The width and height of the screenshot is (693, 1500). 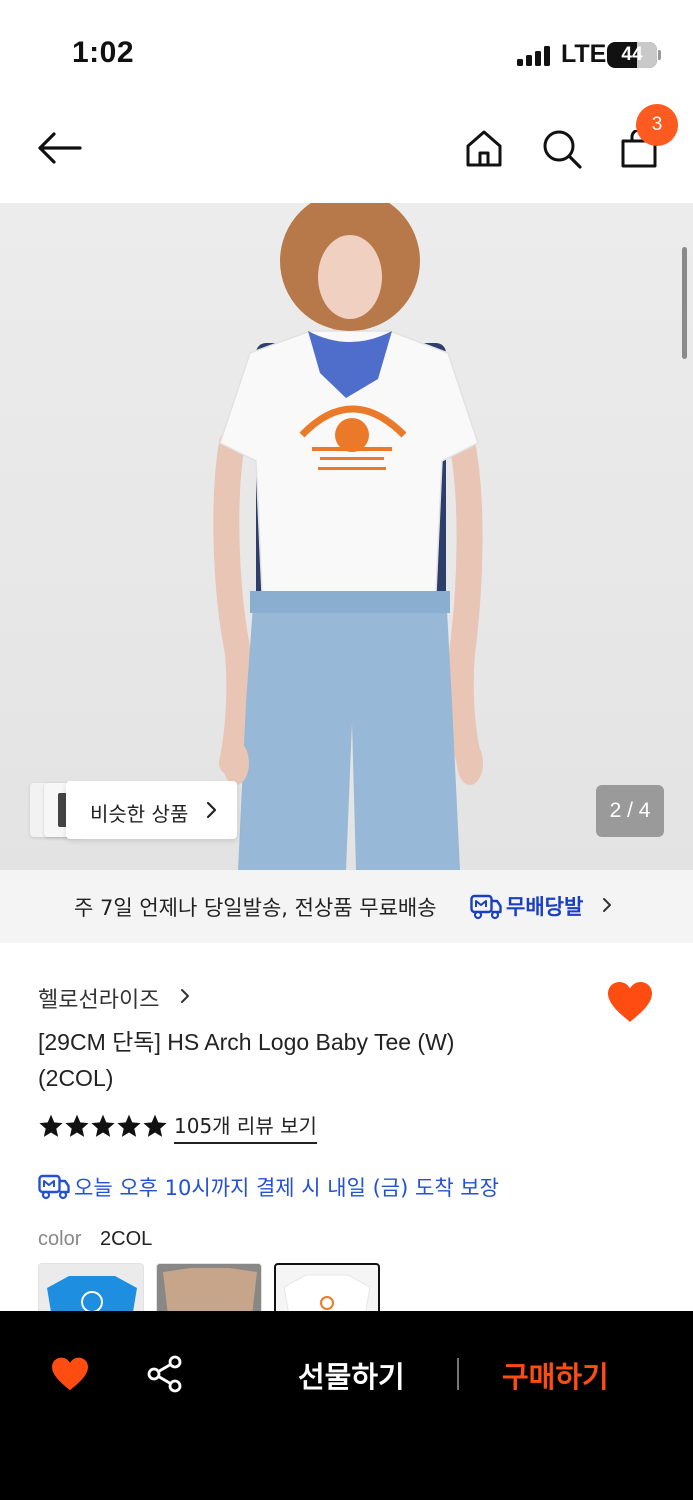 I want to click on color-value: 2COL, so click(x=126, y=1239).